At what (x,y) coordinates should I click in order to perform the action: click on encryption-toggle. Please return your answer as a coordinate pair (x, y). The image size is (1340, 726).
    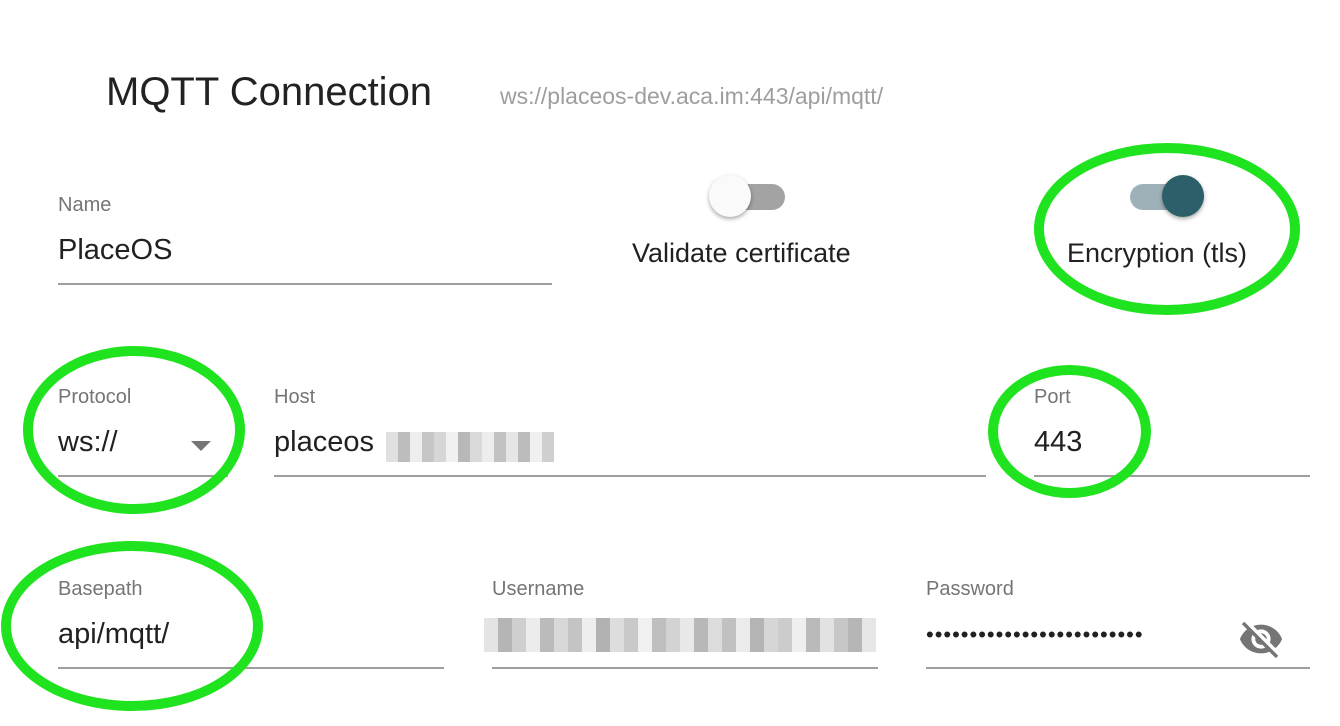
    Looking at the image, I should click on (1167, 196).